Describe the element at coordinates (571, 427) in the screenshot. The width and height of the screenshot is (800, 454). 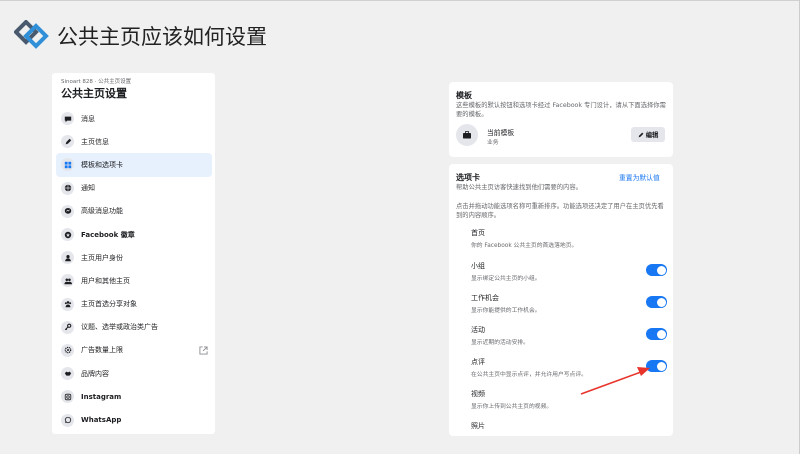
I see `tab-item-photos: 照片` at that location.